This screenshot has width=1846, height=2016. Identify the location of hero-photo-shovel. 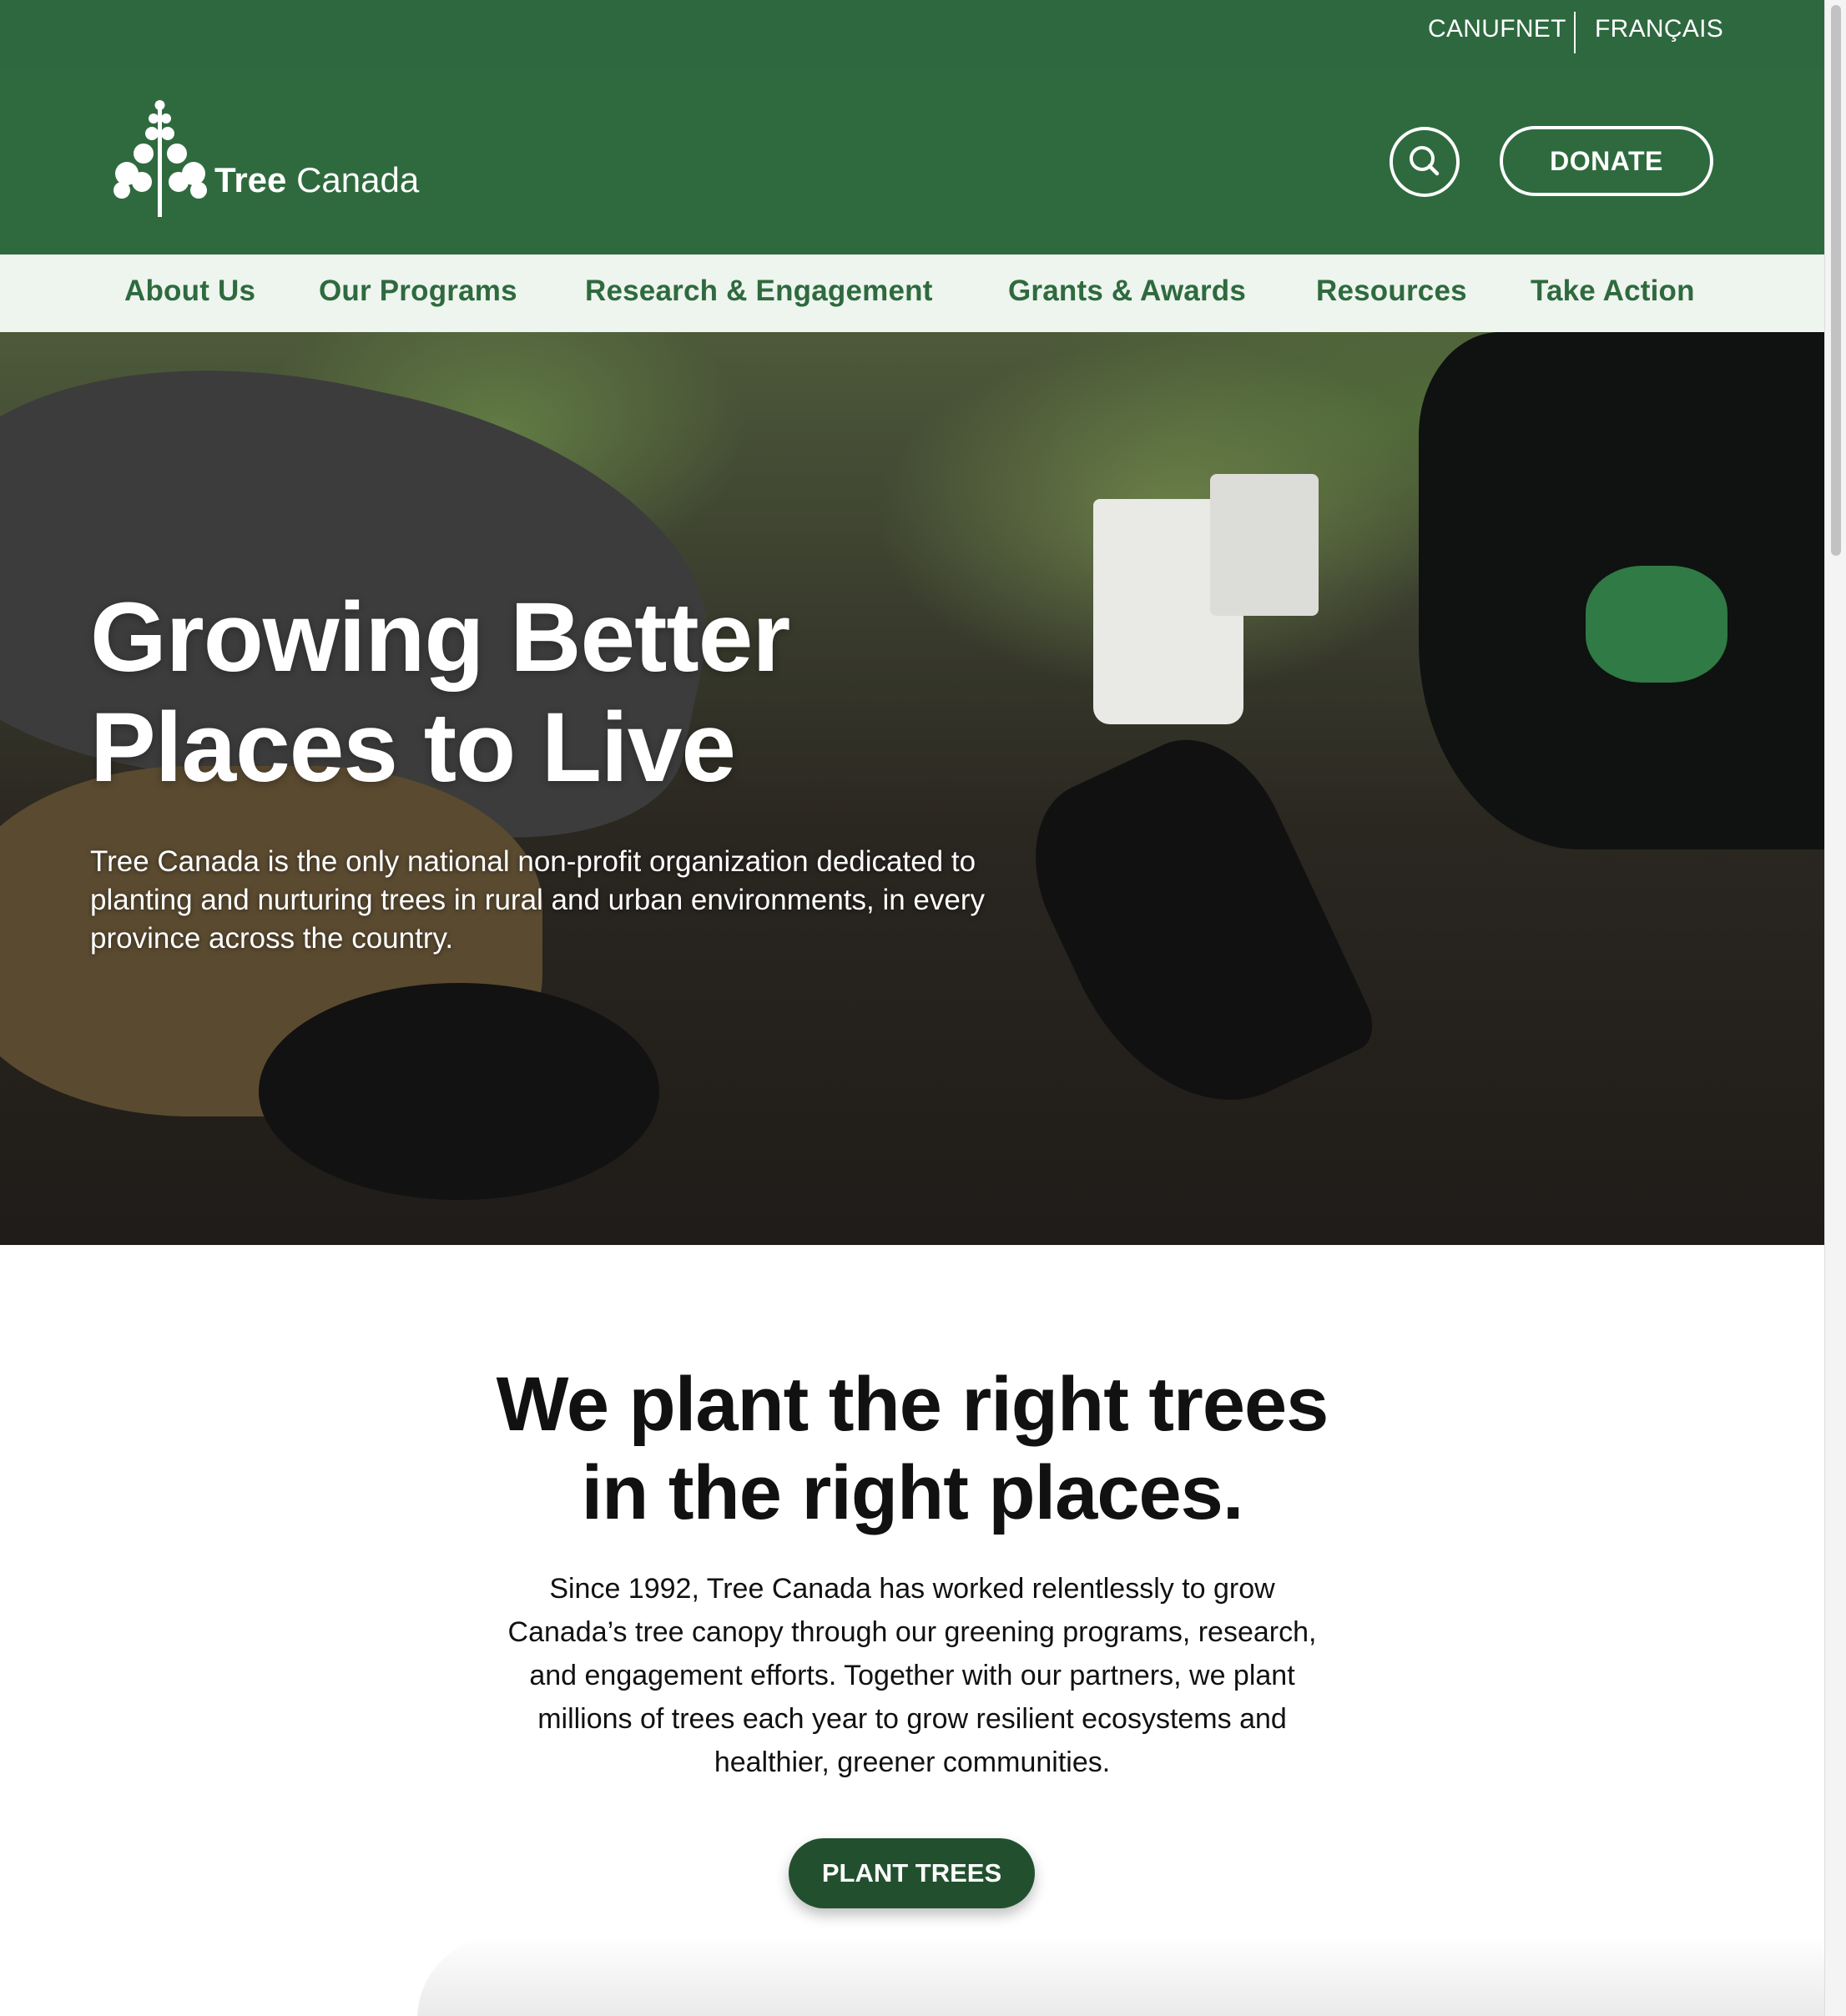
(1194, 929).